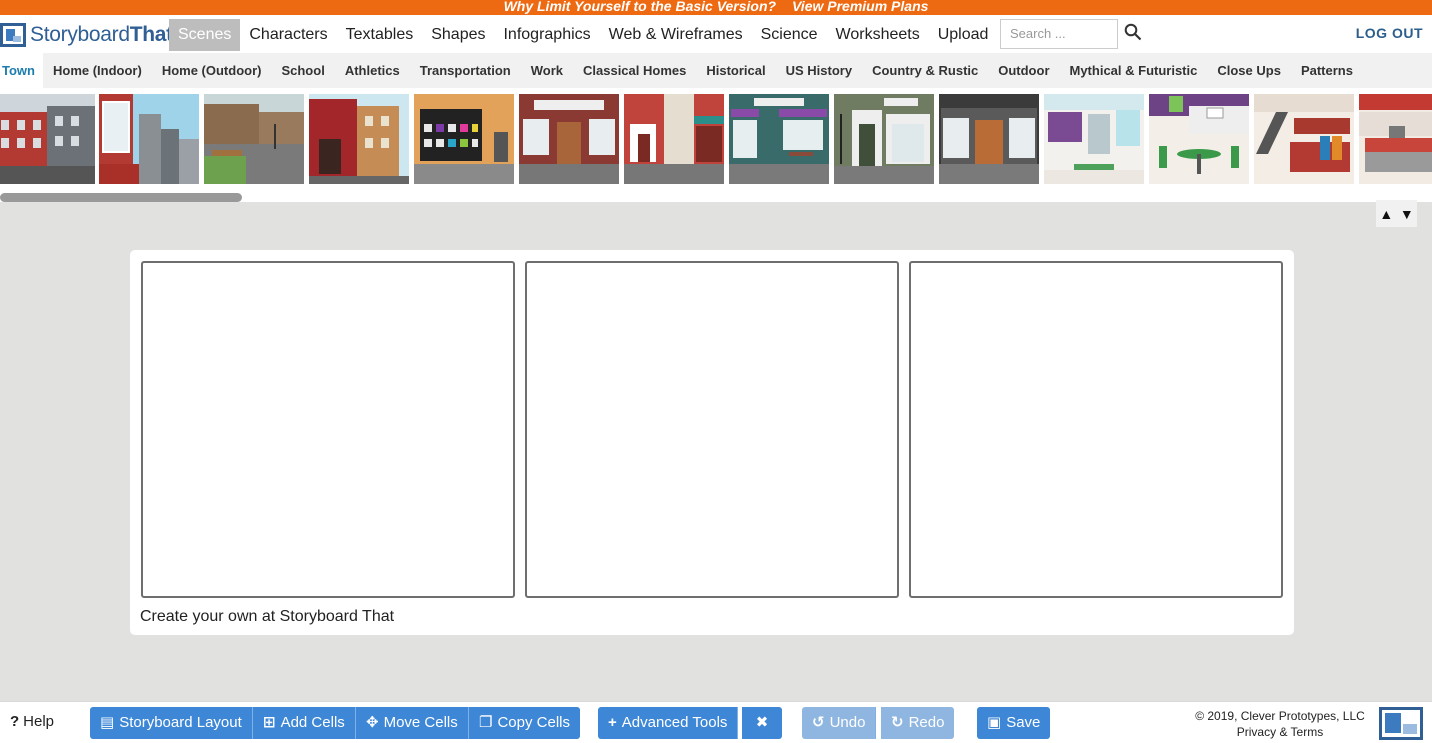 The image size is (1432, 743). I want to click on storyboard-layout-button: ▤ Storyboard Layout, so click(171, 723).